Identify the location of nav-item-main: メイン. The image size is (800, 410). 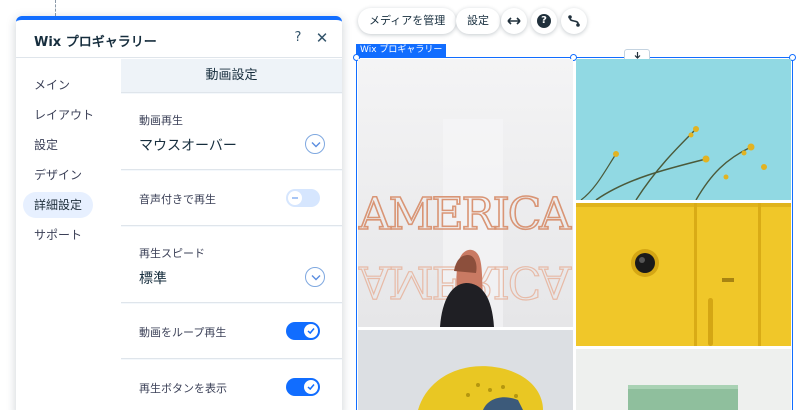
(52, 85).